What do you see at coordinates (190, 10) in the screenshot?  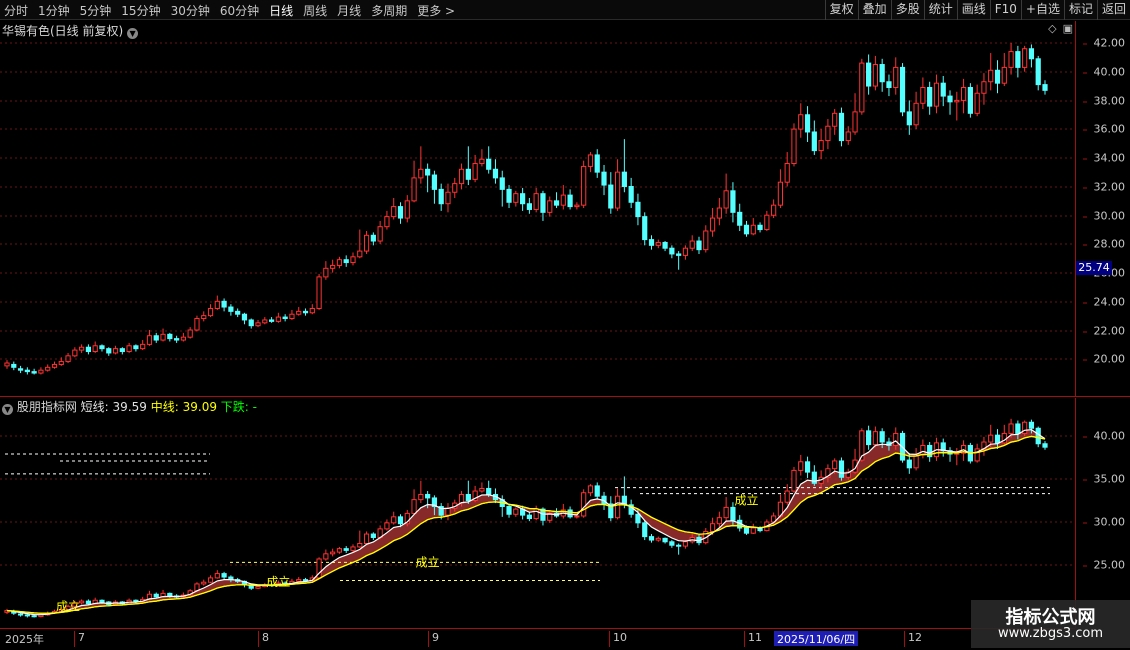 I see `tab-30min: 30分钟` at bounding box center [190, 10].